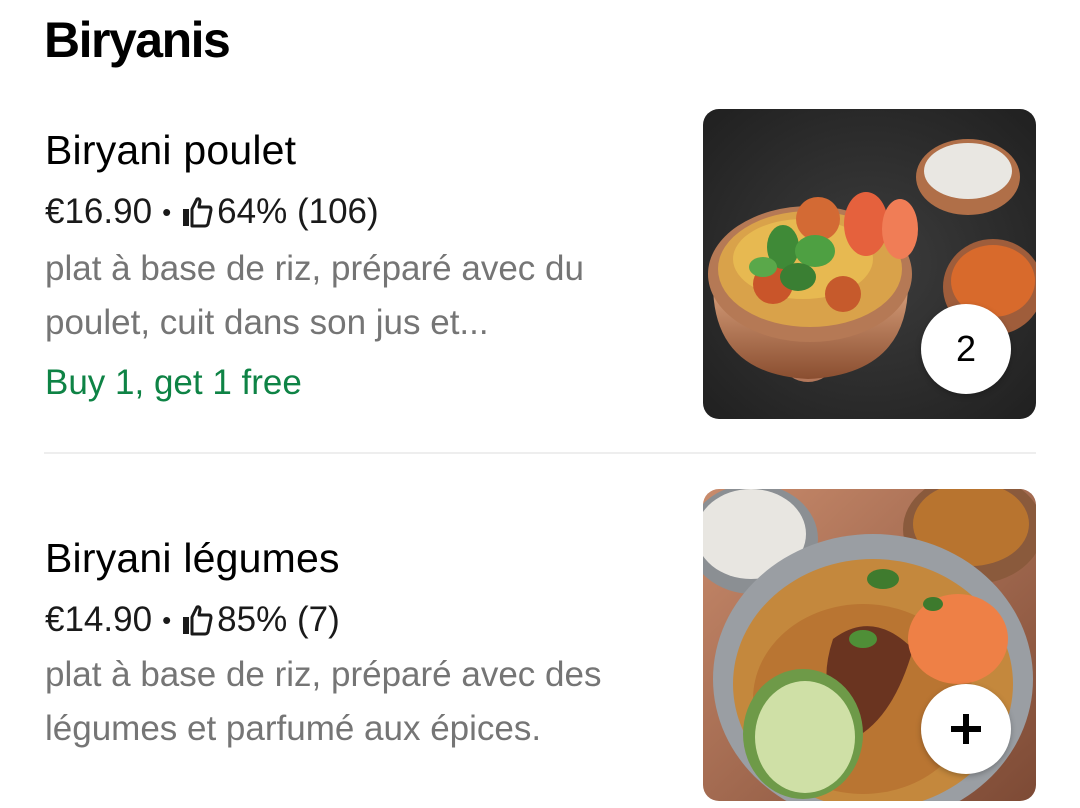 This screenshot has height=808, width=1080. Describe the element at coordinates (99, 211) in the screenshot. I see `item-price: €16.90` at that location.